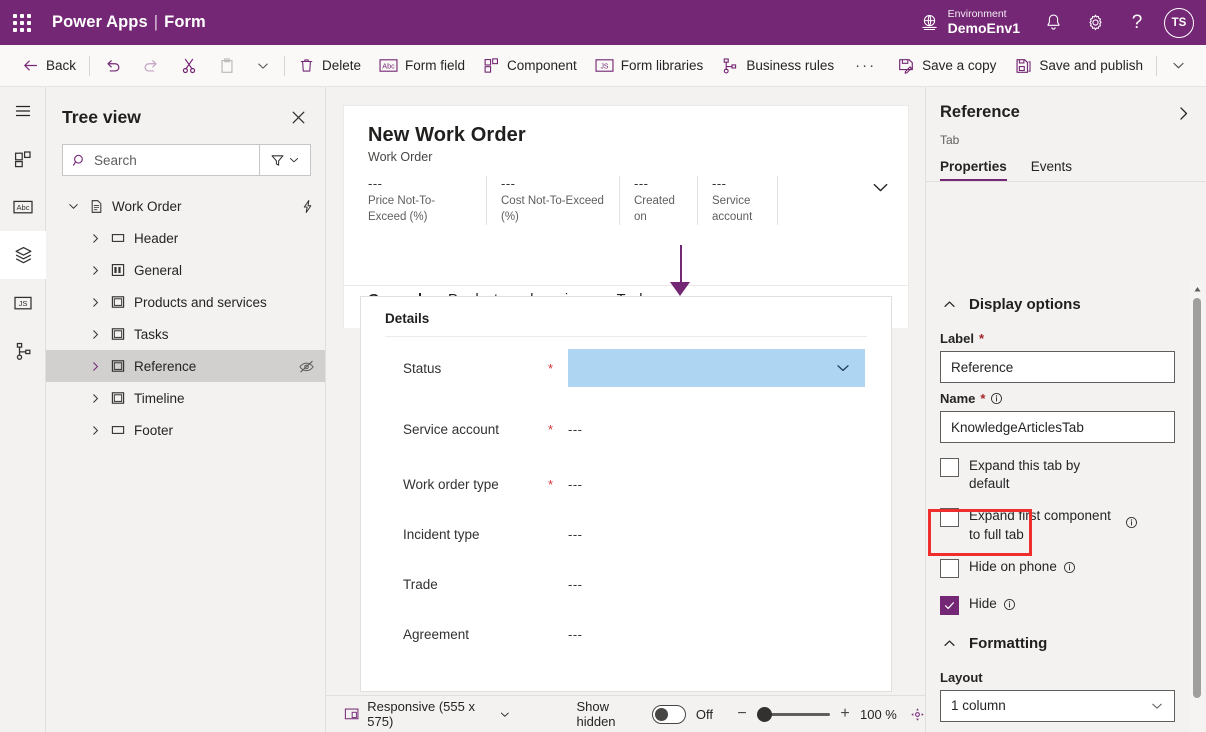 This screenshot has height=732, width=1206. What do you see at coordinates (227, 66) in the screenshot?
I see `paste-button` at bounding box center [227, 66].